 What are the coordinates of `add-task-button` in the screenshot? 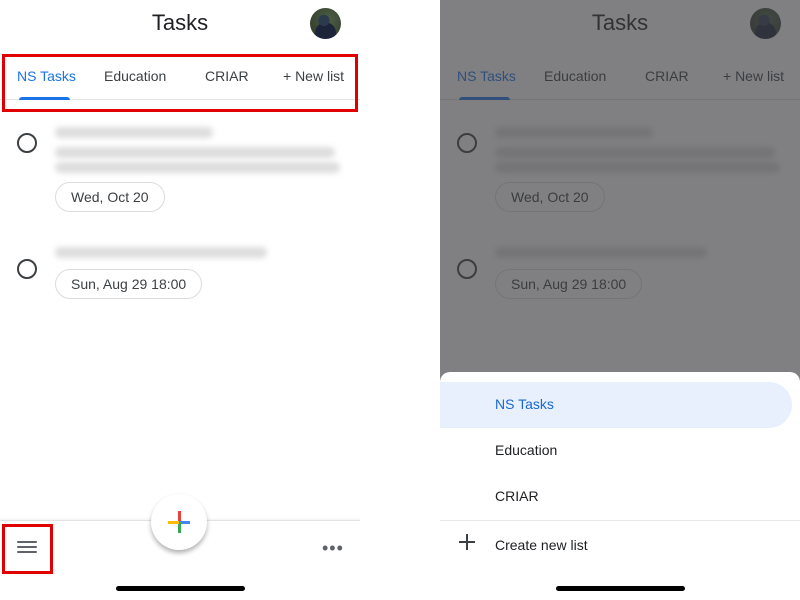 It's located at (179, 522).